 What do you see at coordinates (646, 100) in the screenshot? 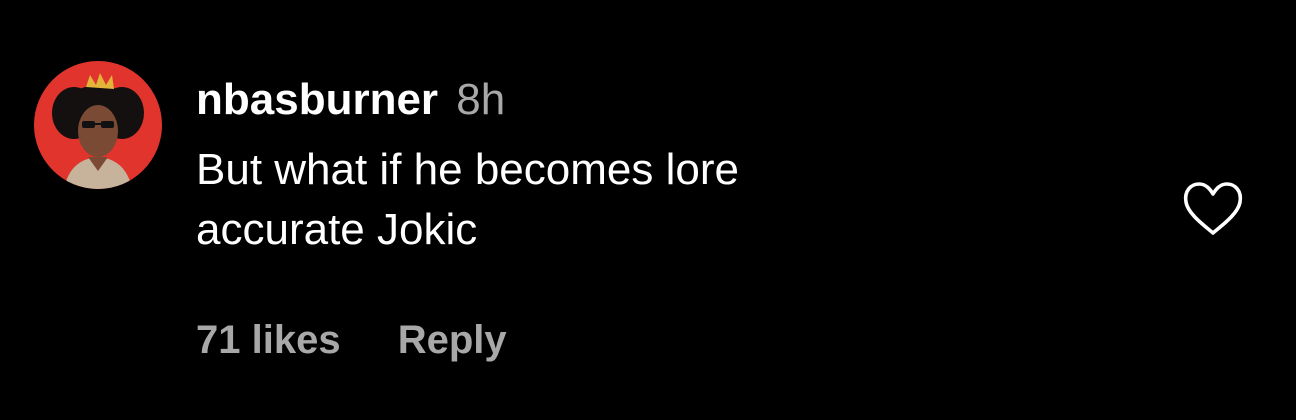
I see `comment-header: nbasburner 8h` at bounding box center [646, 100].